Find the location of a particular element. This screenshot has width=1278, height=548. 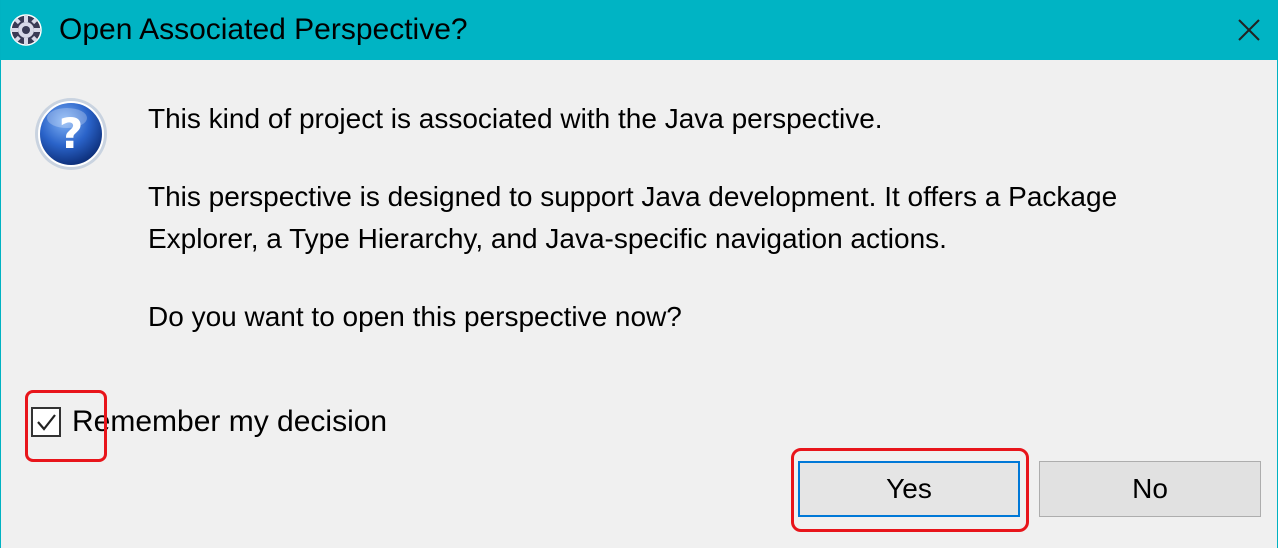

checkmark-icon is located at coordinates (46, 422).